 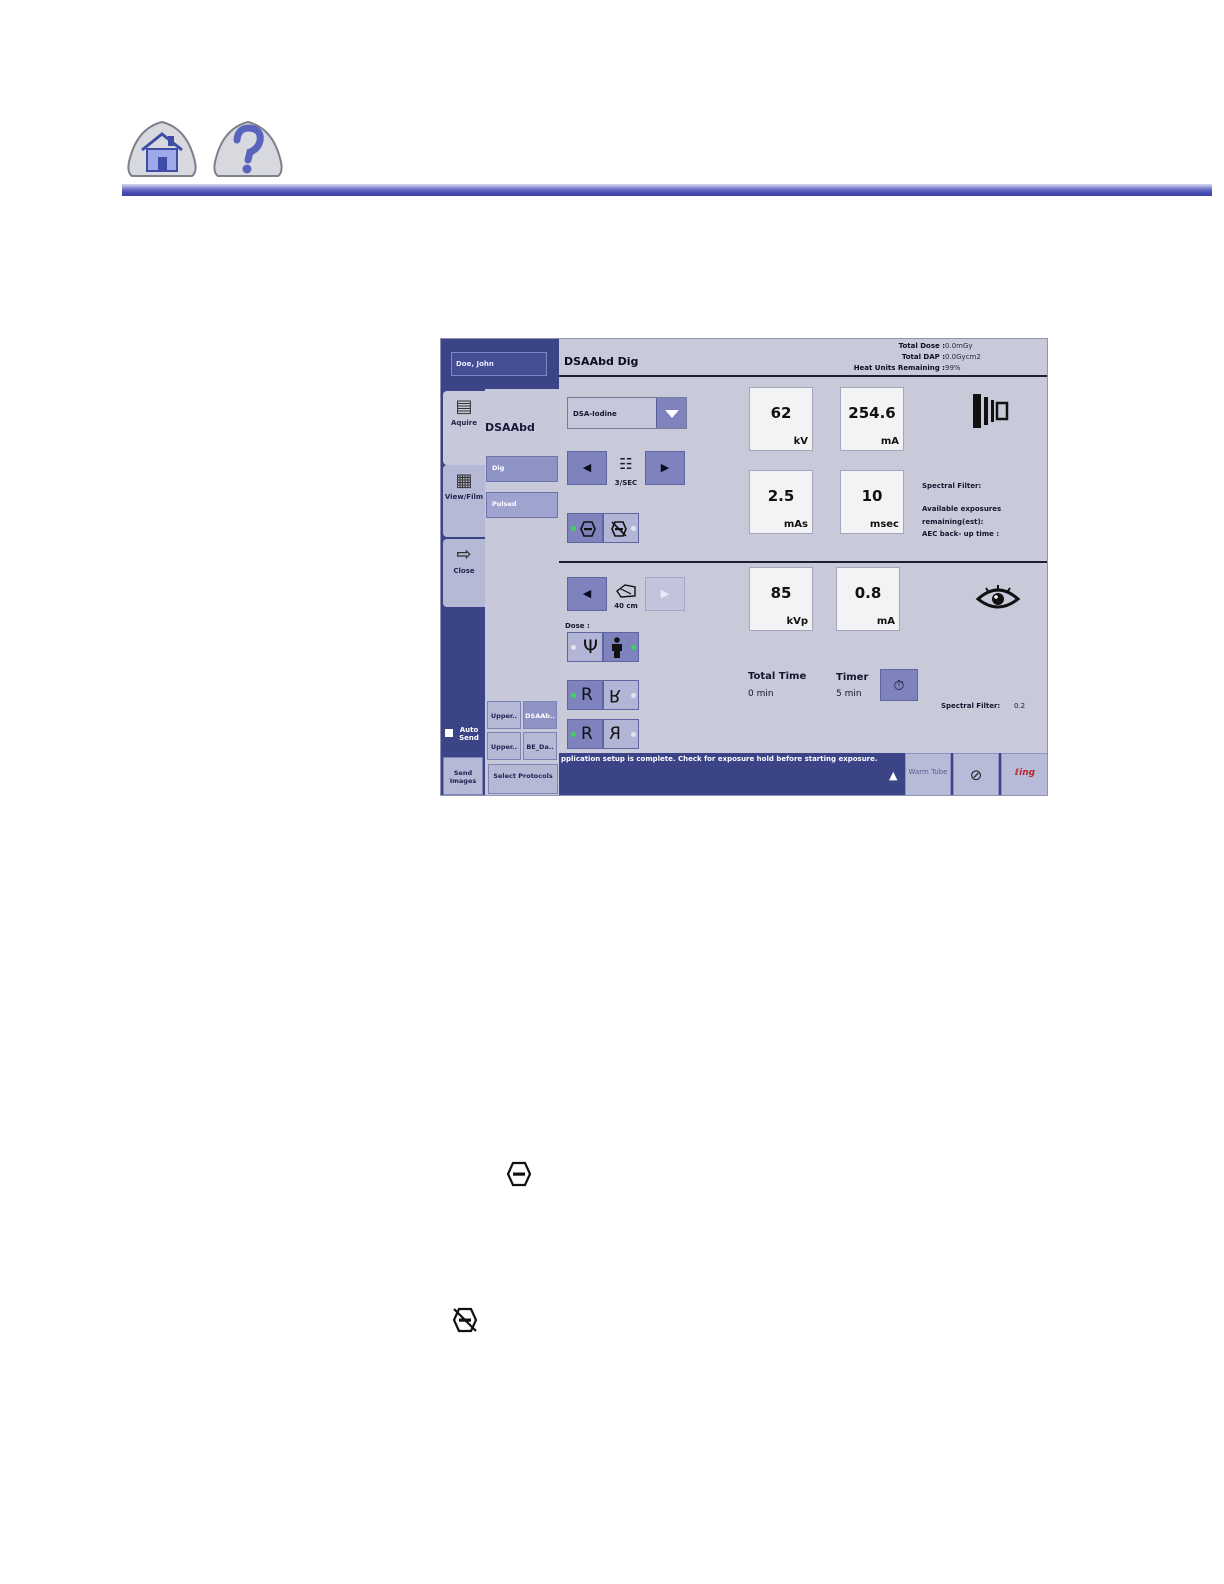 I want to click on help-button, so click(x=248, y=149).